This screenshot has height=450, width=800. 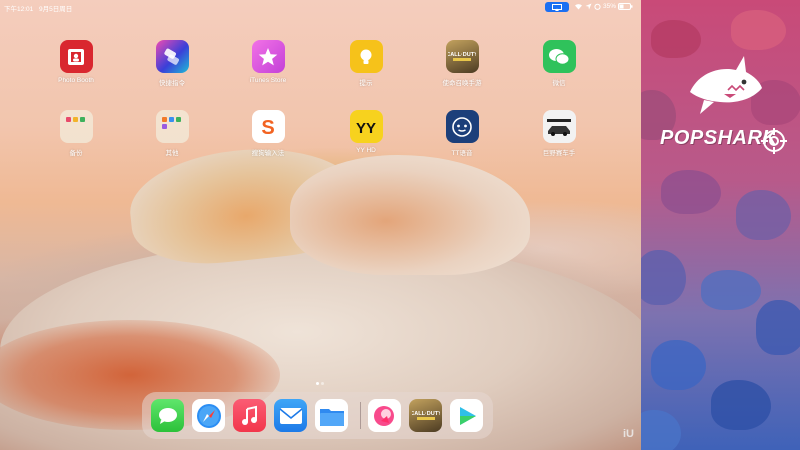 I want to click on status-bar: 下午12:01 9月5日周日 35%, so click(x=320, y=7).